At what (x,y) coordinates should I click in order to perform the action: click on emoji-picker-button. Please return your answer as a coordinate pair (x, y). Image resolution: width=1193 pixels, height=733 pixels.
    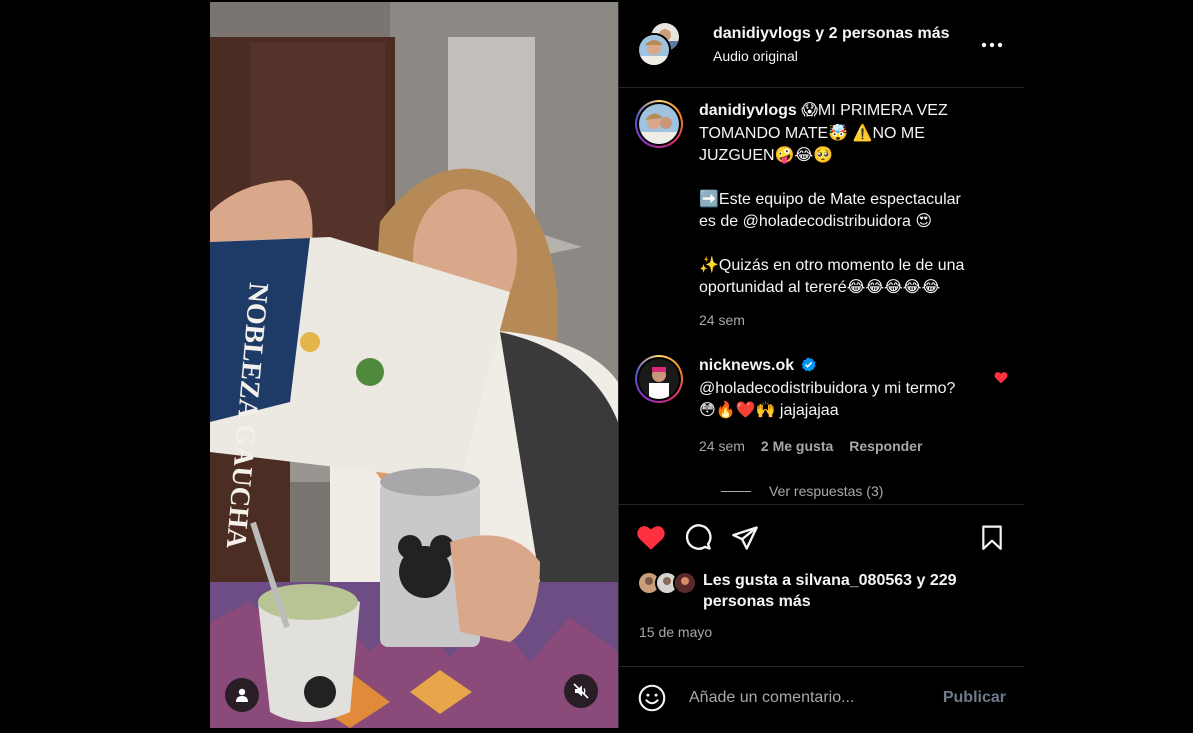
    Looking at the image, I should click on (652, 698).